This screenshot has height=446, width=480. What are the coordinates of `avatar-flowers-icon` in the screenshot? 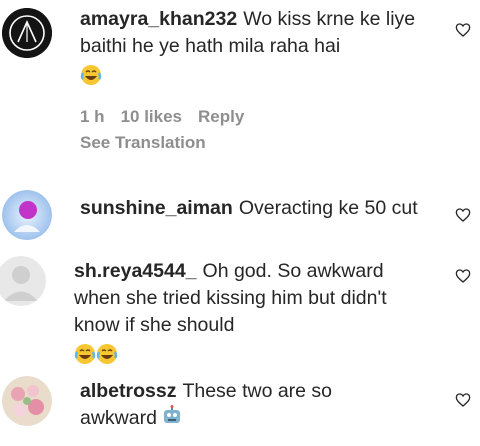 It's located at (27, 401).